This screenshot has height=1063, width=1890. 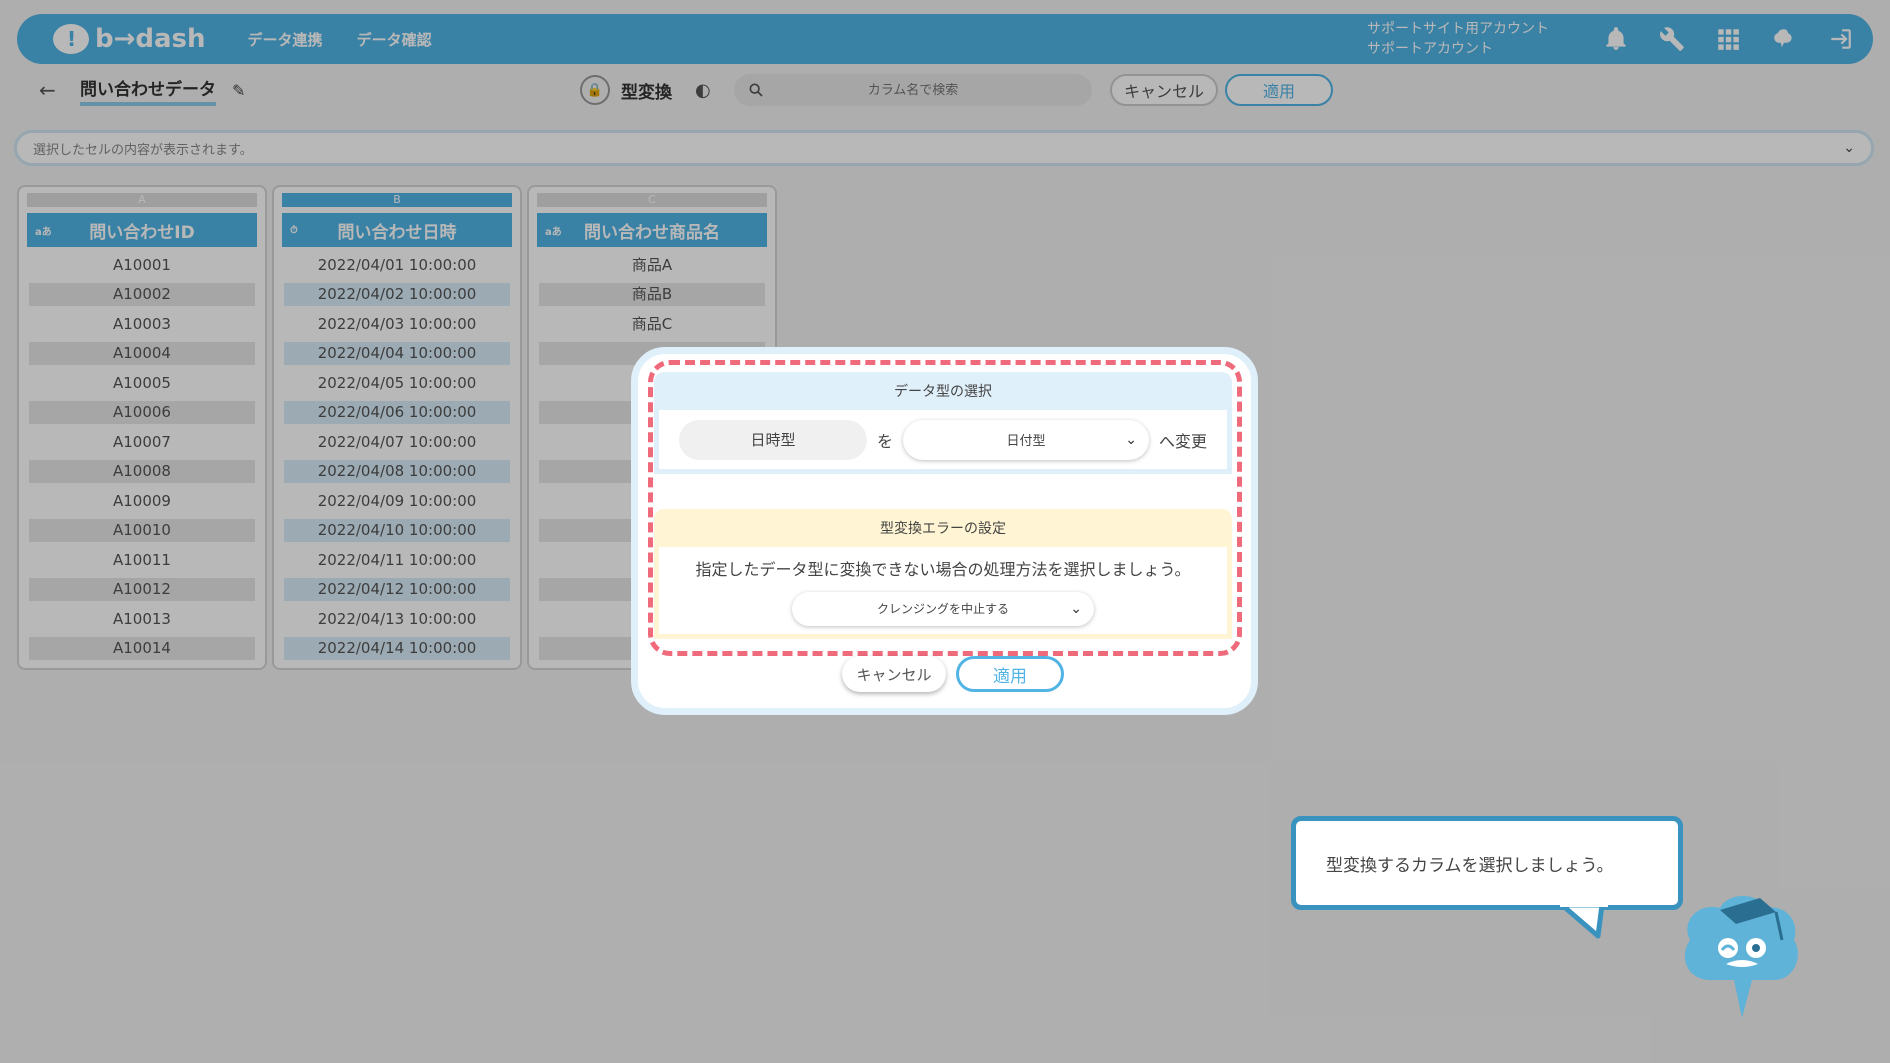 What do you see at coordinates (1470, 865) in the screenshot?
I see `tutorial-message: 型変換するカラムを選択しましょう。` at bounding box center [1470, 865].